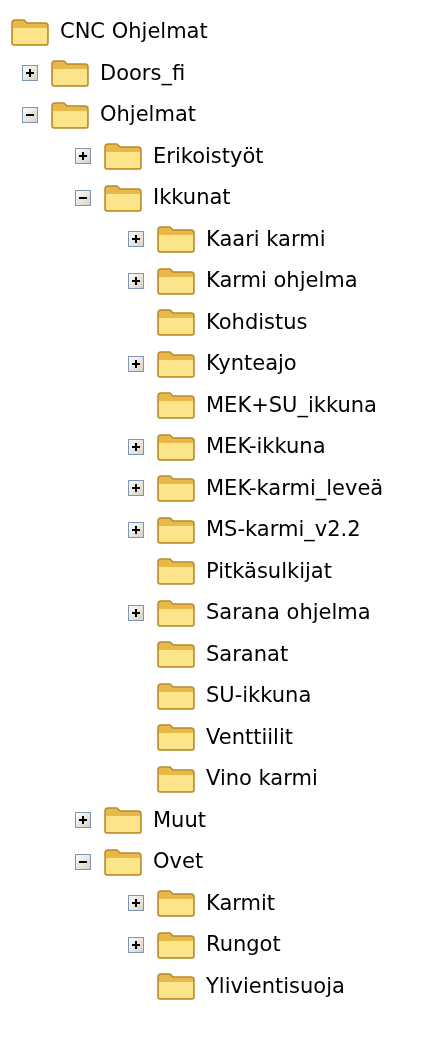 The image size is (425, 1061). I want to click on folder-label: MEK-karmi_leveä, so click(295, 488).